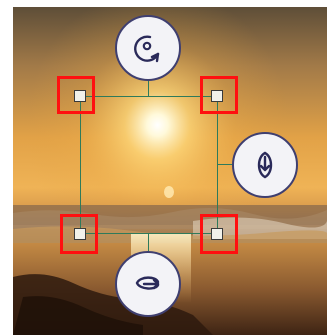  What do you see at coordinates (76, 95) in the screenshot?
I see `highlight-box-top-left` at bounding box center [76, 95].